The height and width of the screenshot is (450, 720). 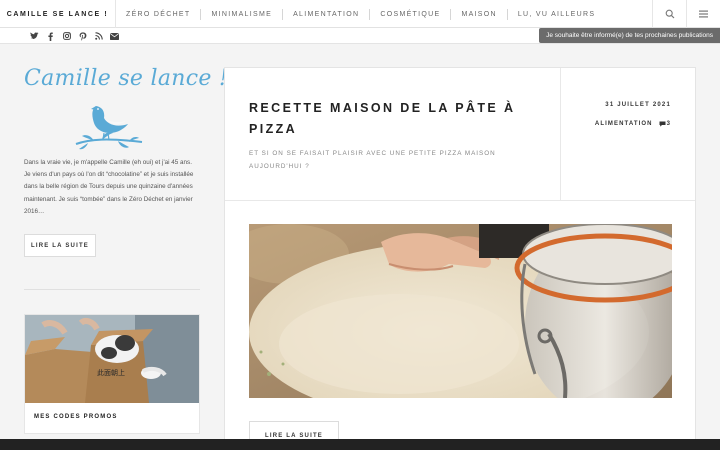 What do you see at coordinates (74, 36) in the screenshot?
I see `social-links` at bounding box center [74, 36].